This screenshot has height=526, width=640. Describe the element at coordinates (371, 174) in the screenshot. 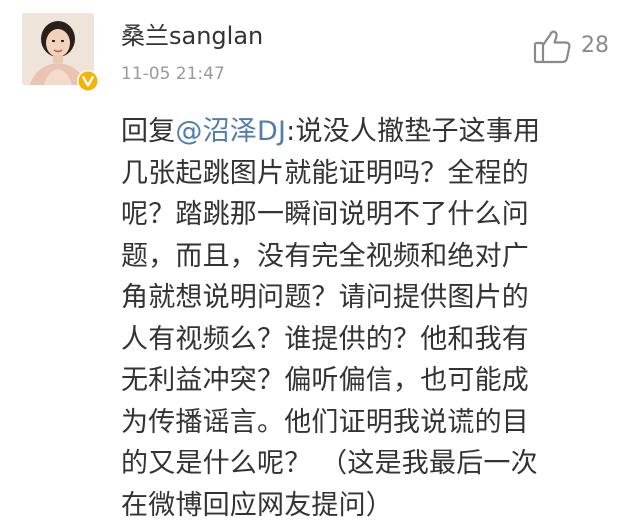

I see `comment-line: 几张起跳图片就能证明吗？全程的` at that location.